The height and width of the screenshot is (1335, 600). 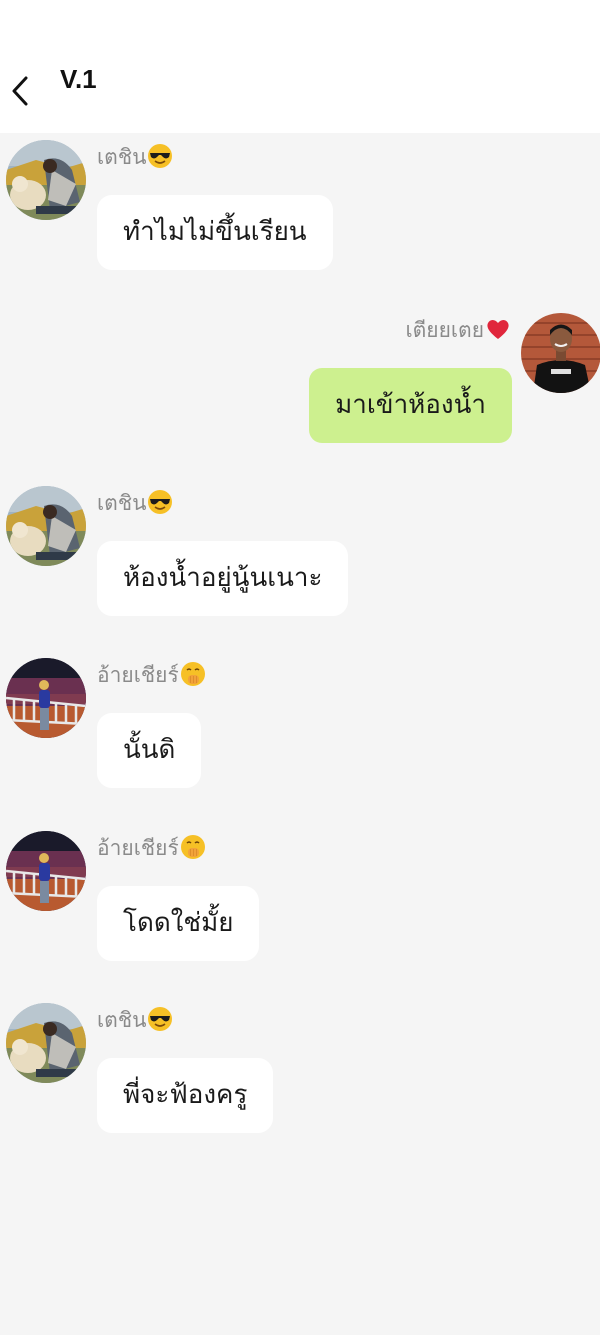 I want to click on message-incoming: เตชิน ห้องน้ำอยู่นู้นเนาะ, so click(x=300, y=551).